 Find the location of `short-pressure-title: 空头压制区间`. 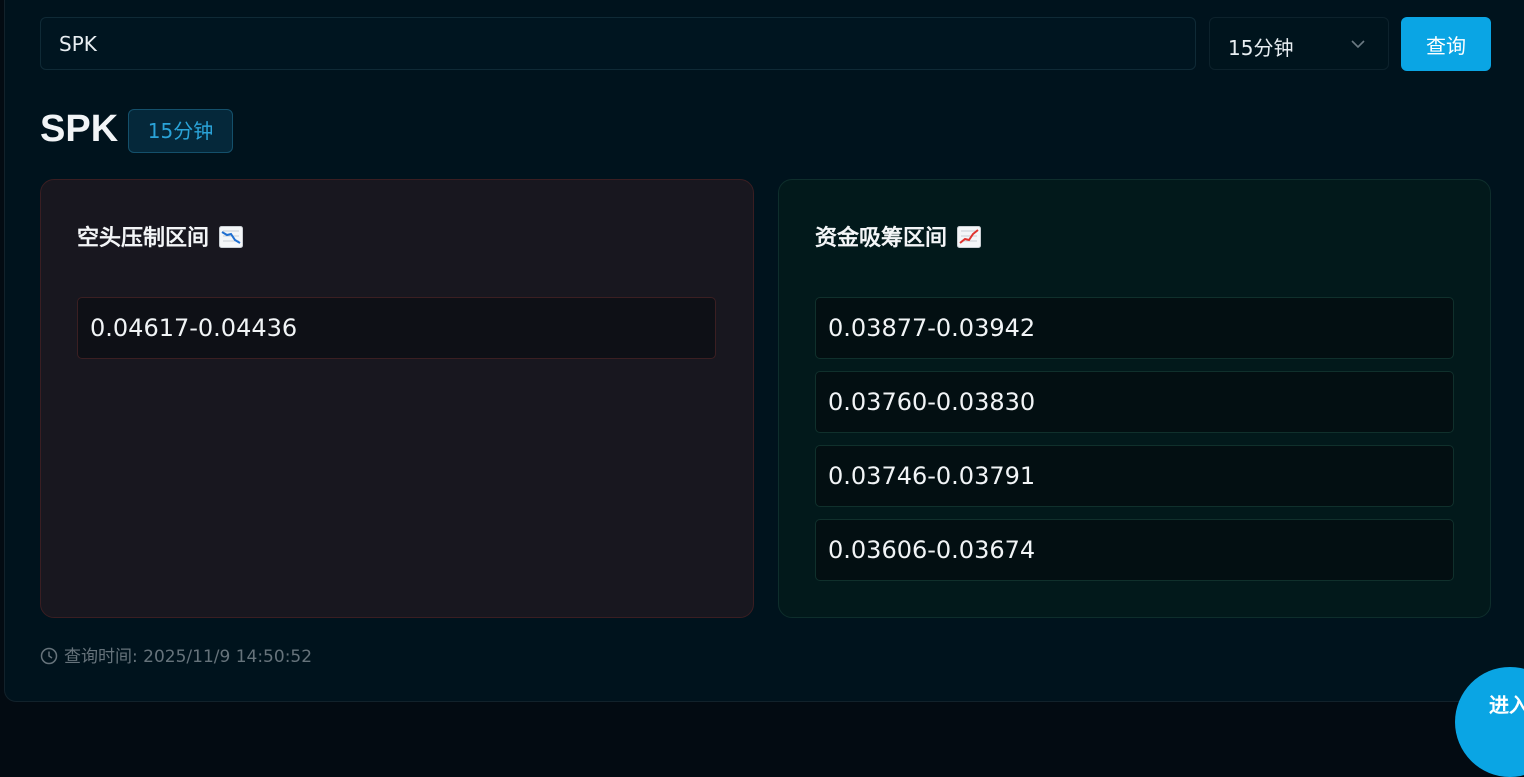

short-pressure-title: 空头压制区间 is located at coordinates (160, 236).